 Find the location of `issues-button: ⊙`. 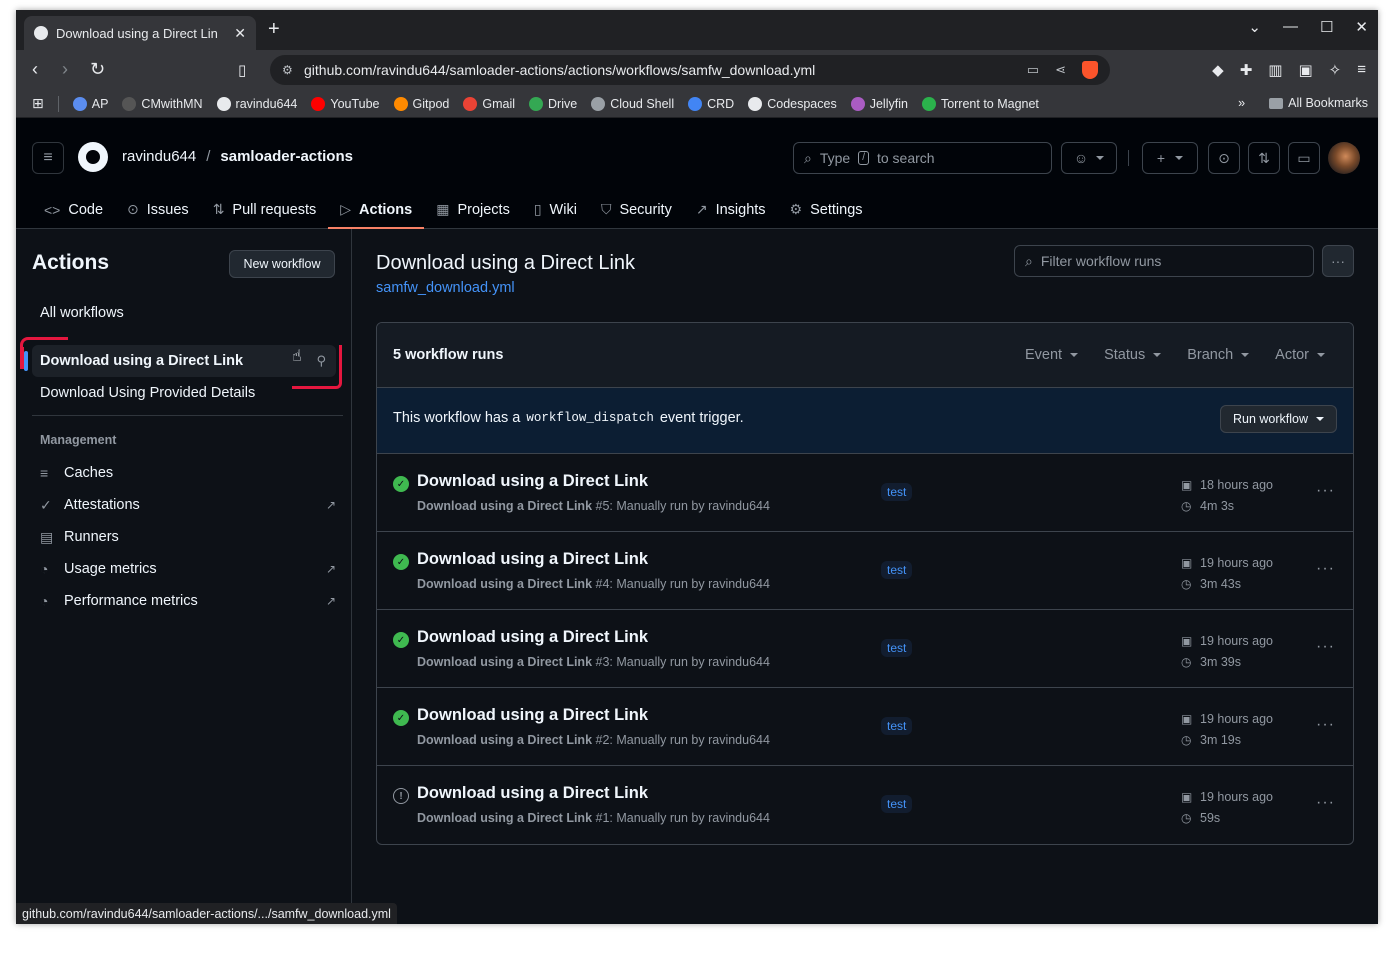

issues-button: ⊙ is located at coordinates (1224, 158).